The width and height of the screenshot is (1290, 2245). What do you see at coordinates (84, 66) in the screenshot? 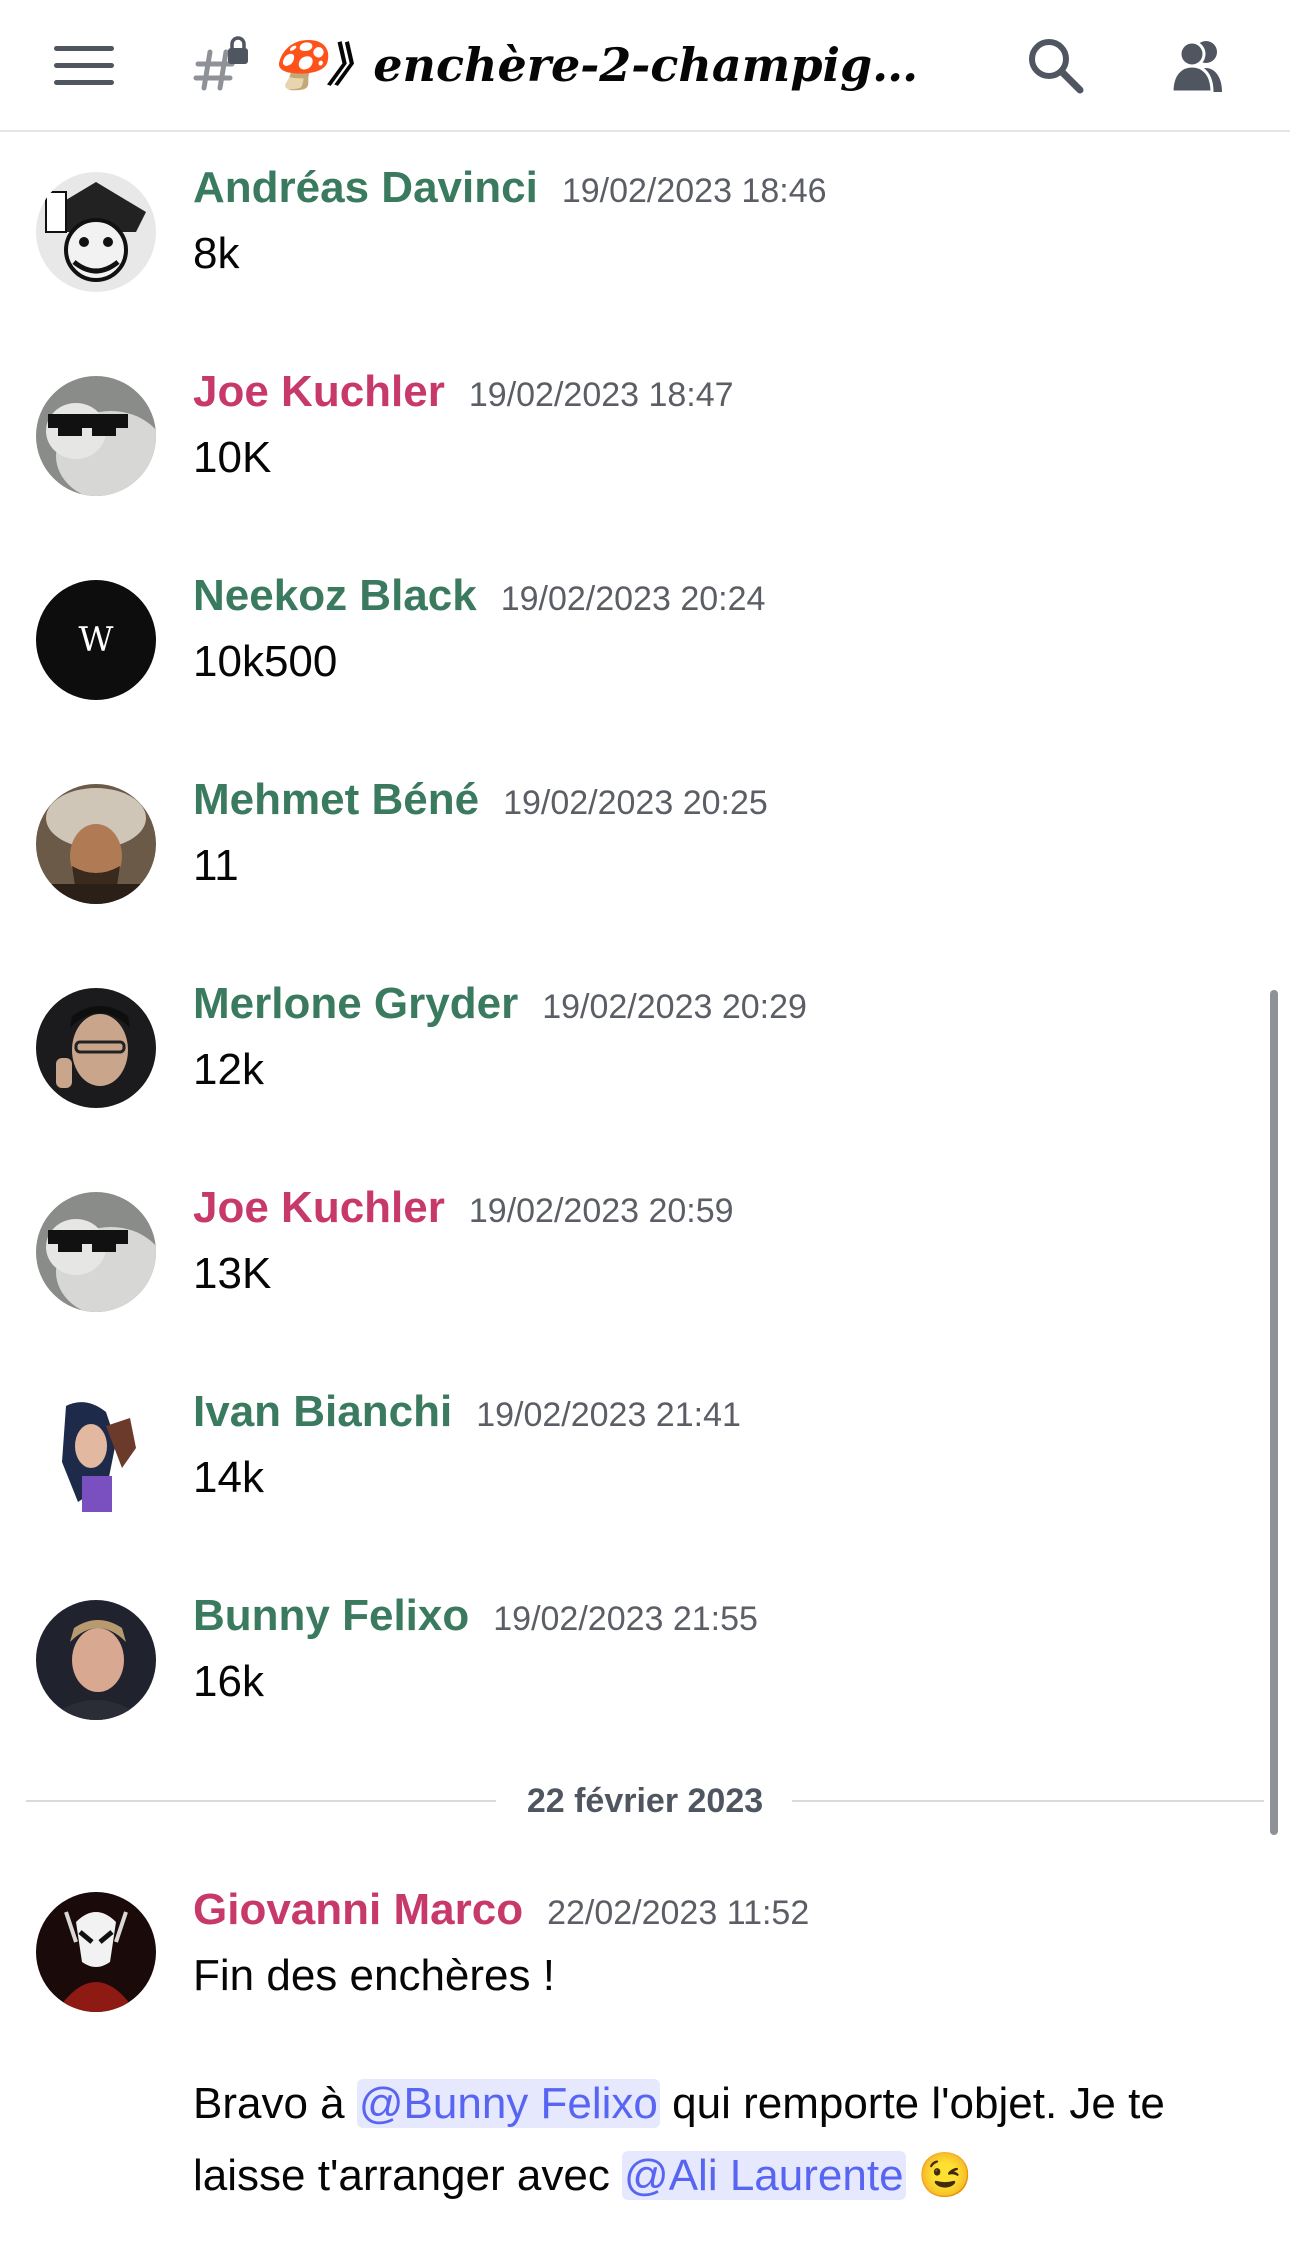
I see `menu-icon` at bounding box center [84, 66].